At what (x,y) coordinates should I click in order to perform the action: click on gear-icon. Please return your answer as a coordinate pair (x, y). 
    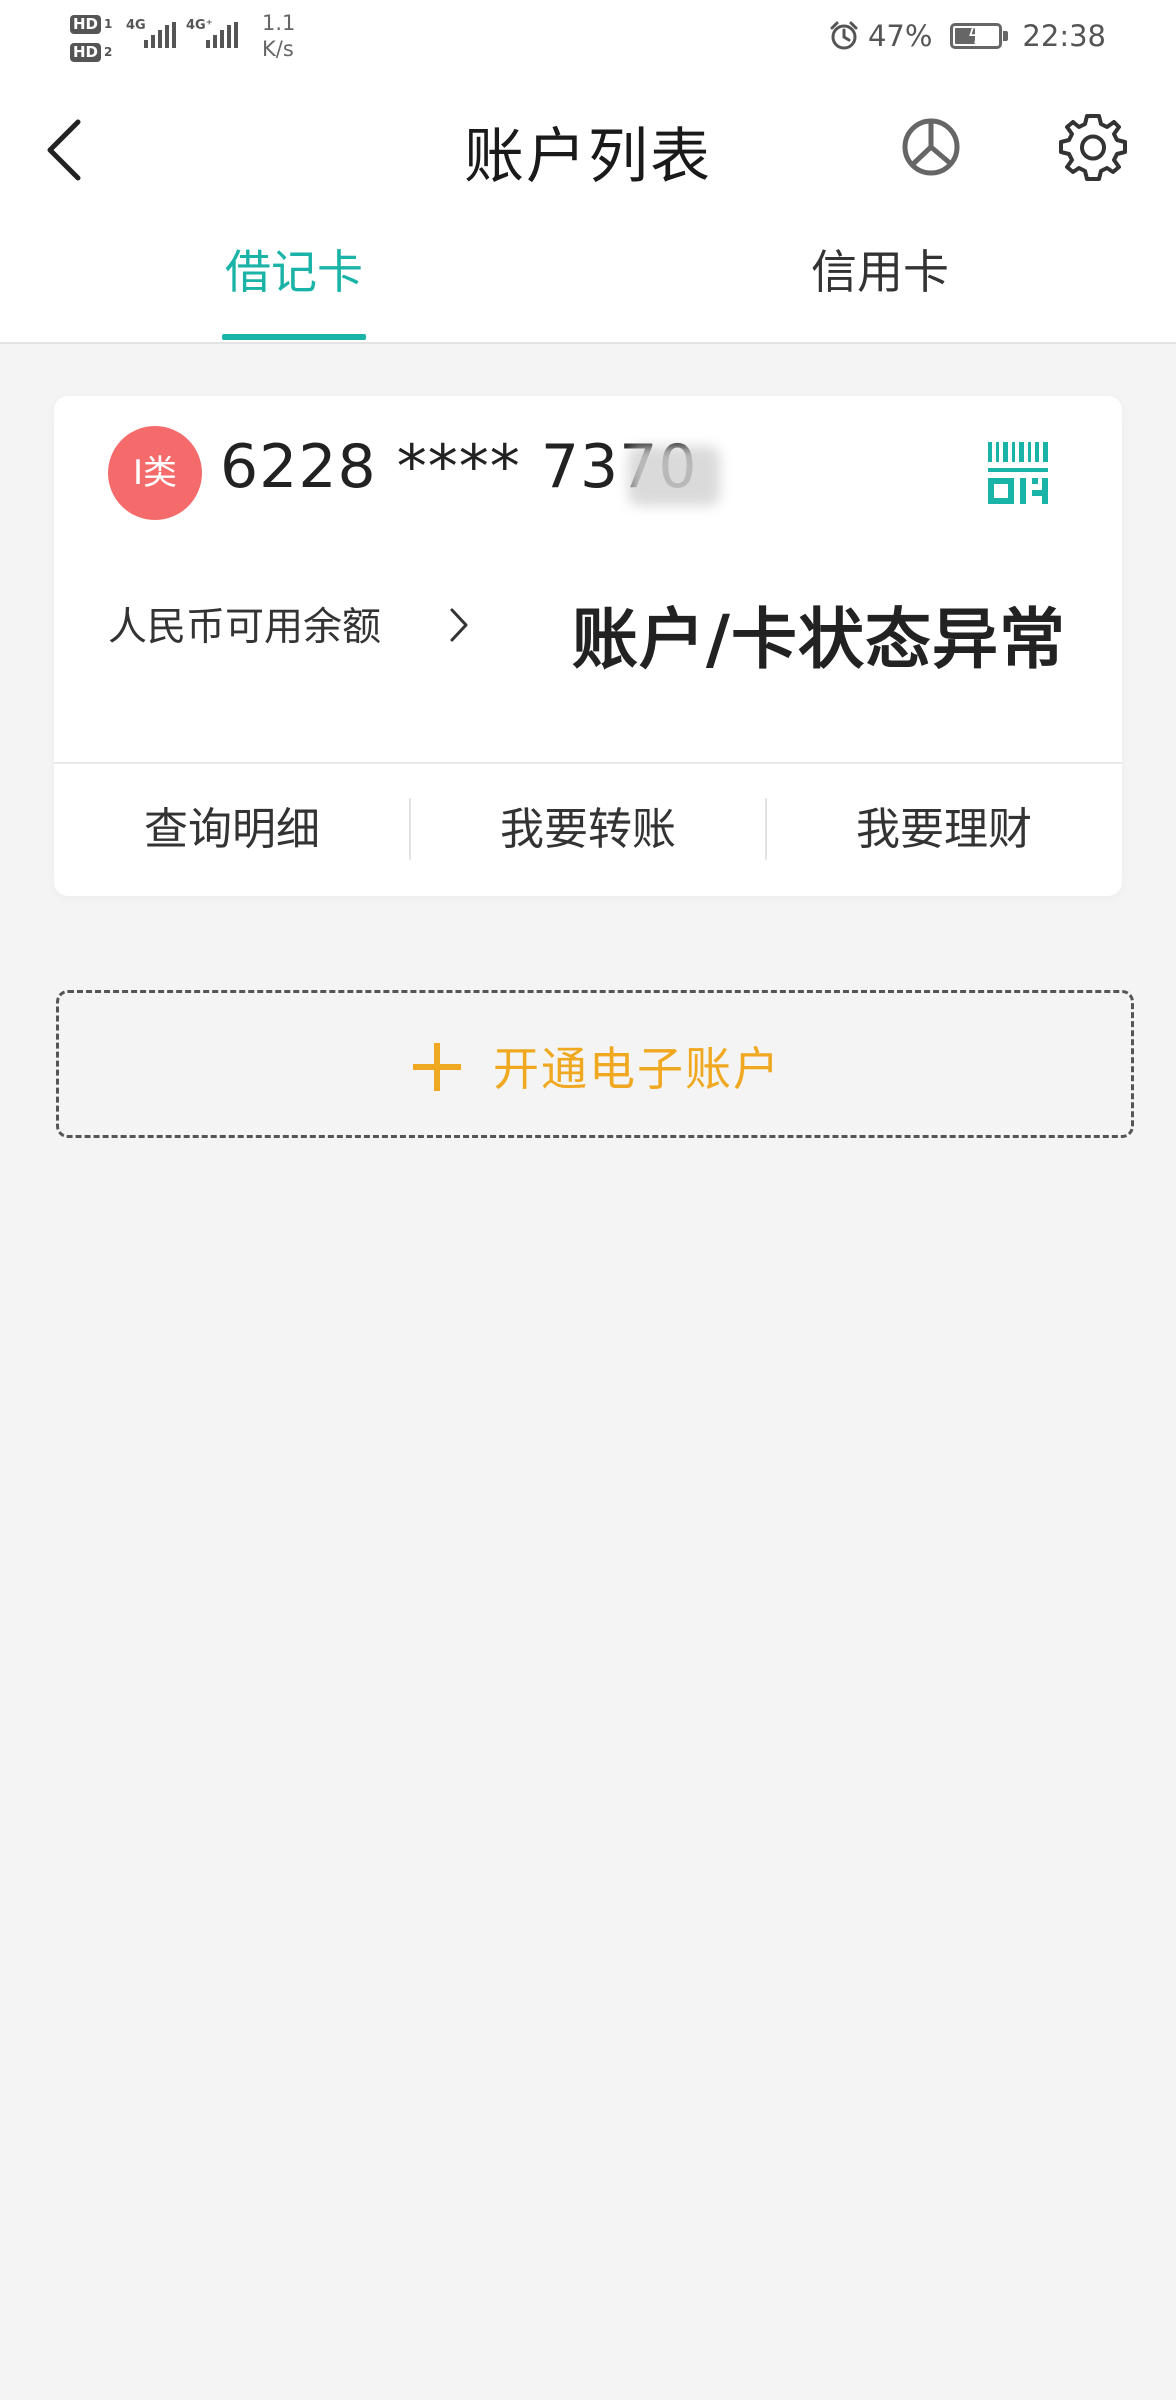
    Looking at the image, I should click on (1093, 147).